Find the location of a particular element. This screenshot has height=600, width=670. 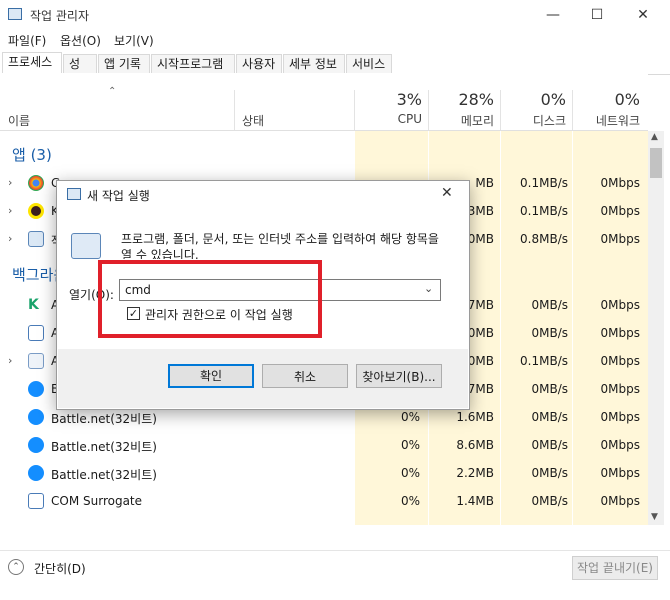

tab-processes: 프로세스 is located at coordinates (32, 62).